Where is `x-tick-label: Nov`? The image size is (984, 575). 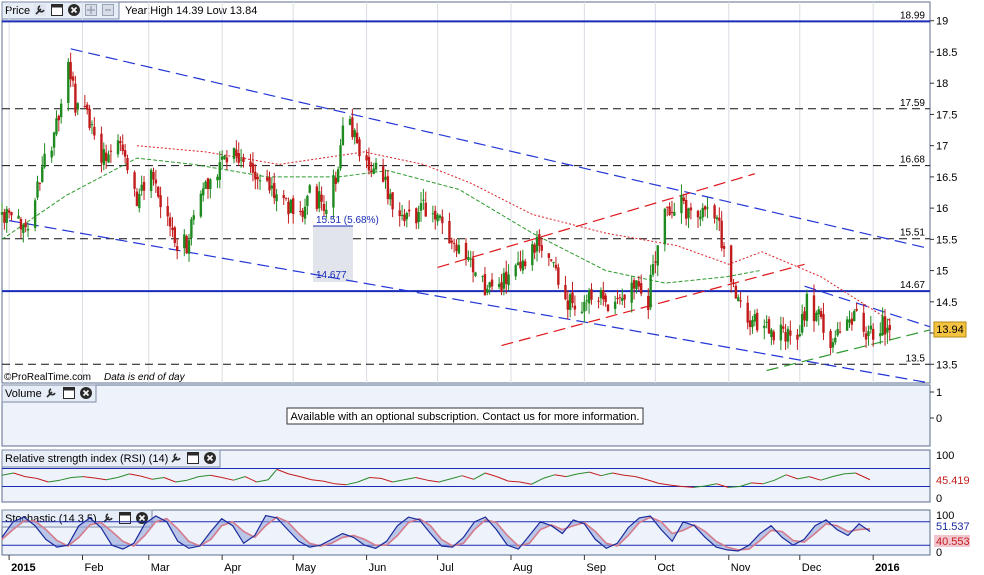
x-tick-label: Nov is located at coordinates (741, 568).